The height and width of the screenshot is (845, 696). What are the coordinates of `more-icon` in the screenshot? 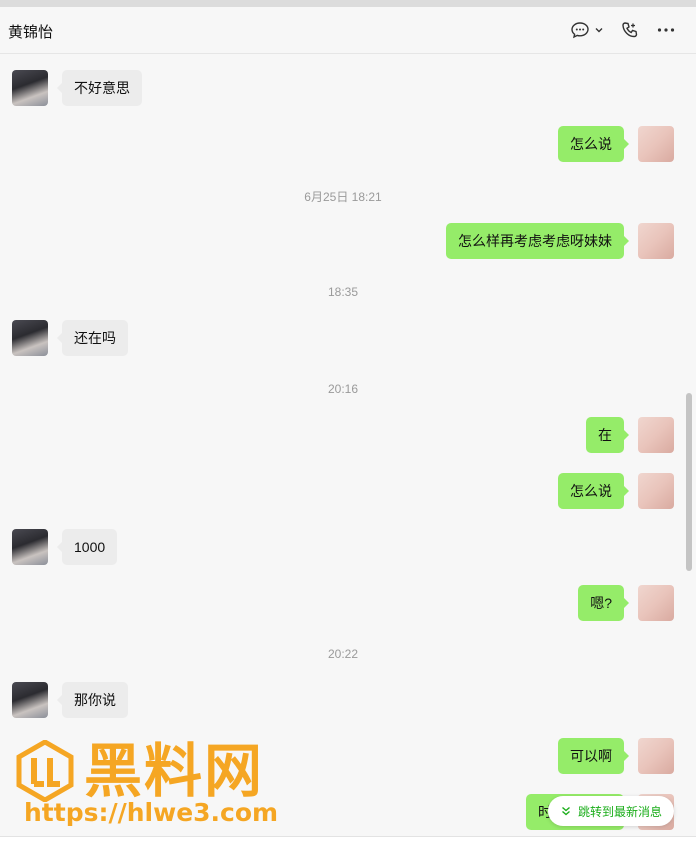 It's located at (666, 30).